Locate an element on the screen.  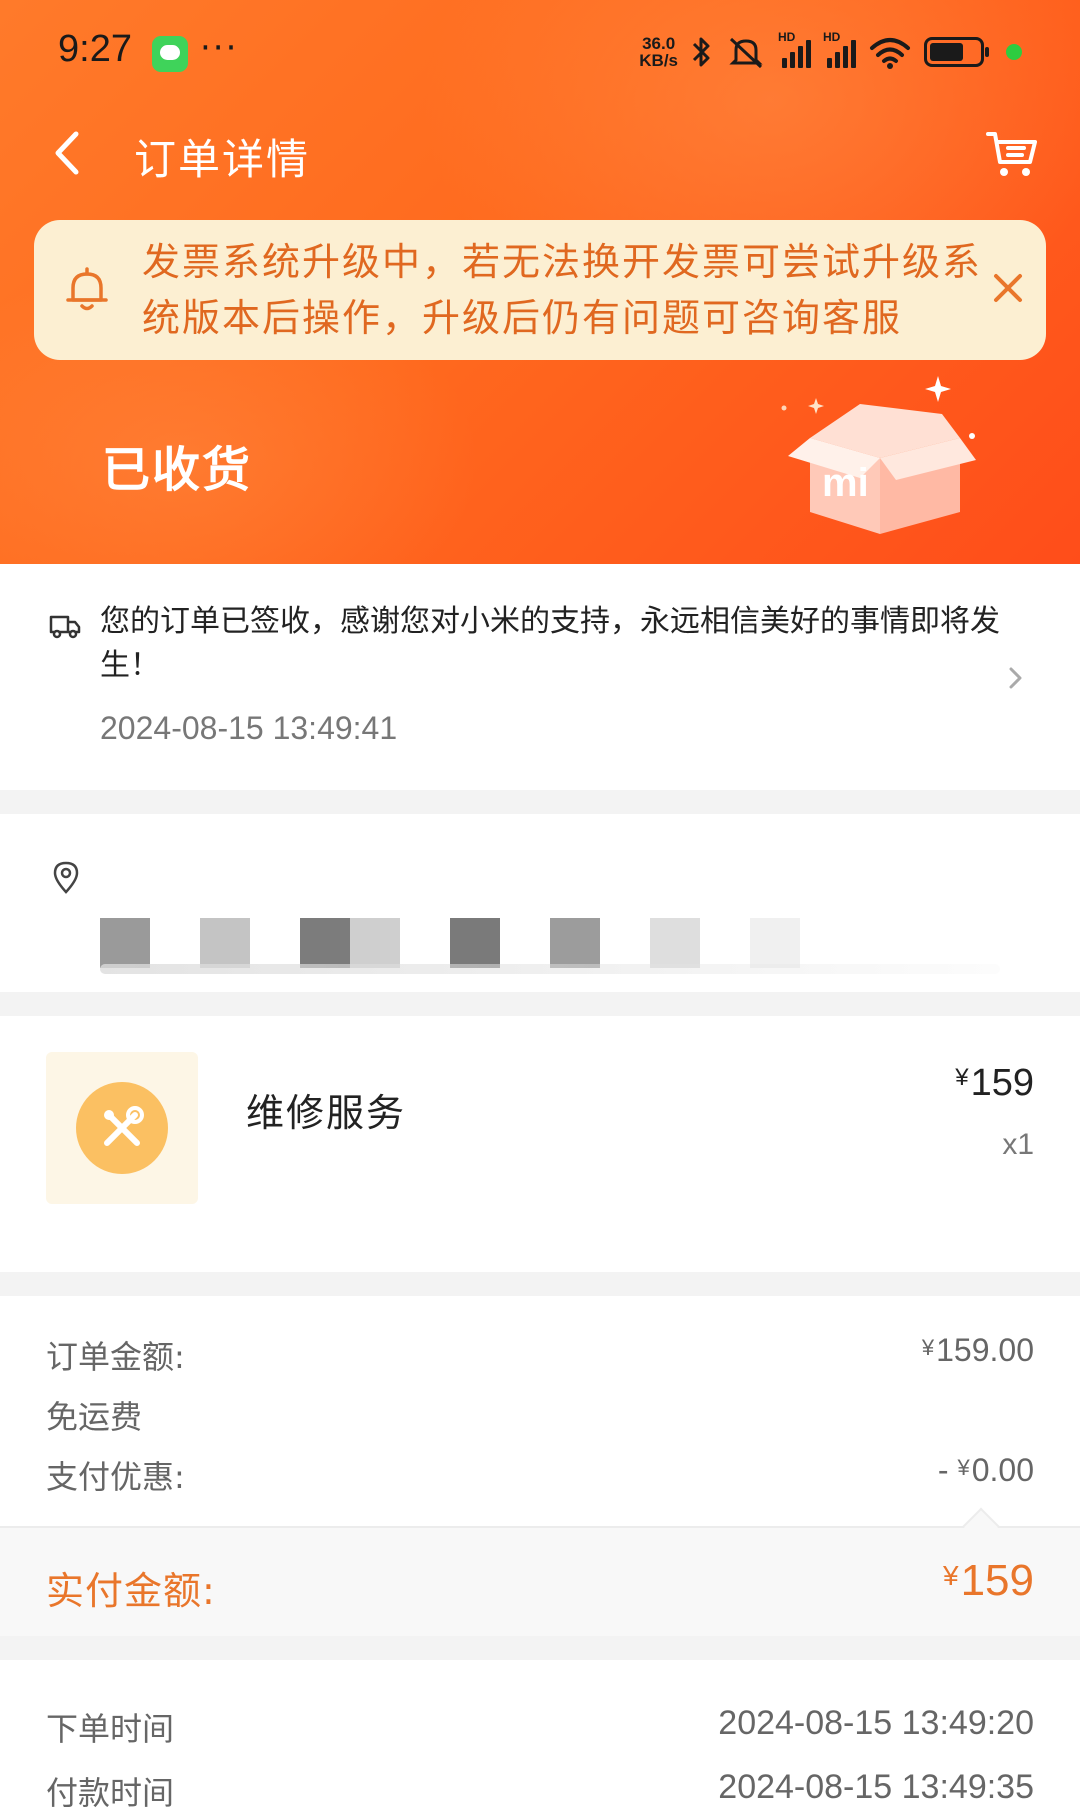
close-icon is located at coordinates (1008, 288).